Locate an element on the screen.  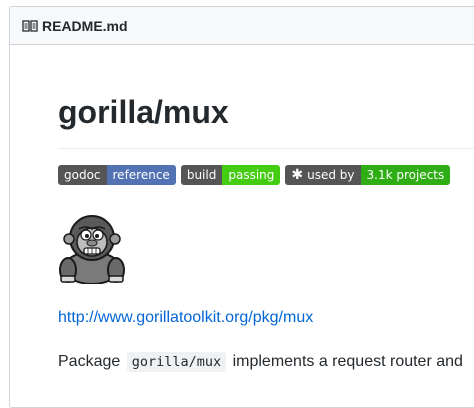
badge-value: passing is located at coordinates (251, 175).